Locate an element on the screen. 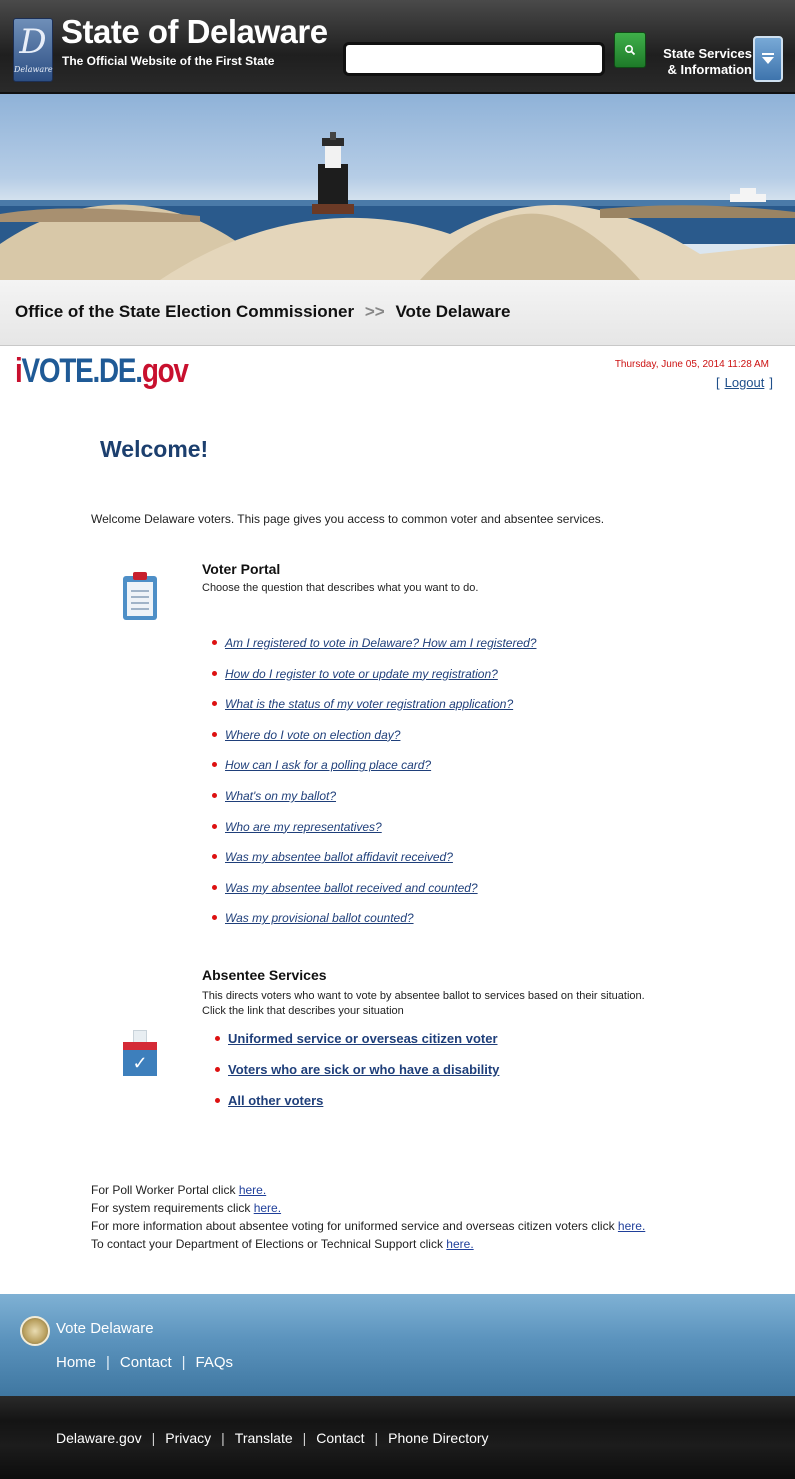 Image resolution: width=795 pixels, height=1479 pixels. banner-scene is located at coordinates (397, 206).